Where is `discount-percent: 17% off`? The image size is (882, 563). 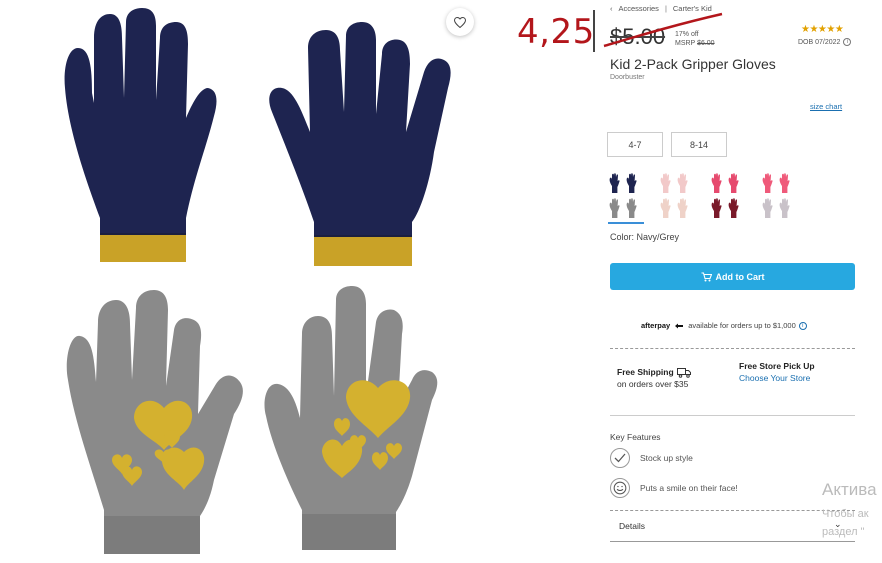 discount-percent: 17% off is located at coordinates (687, 34).